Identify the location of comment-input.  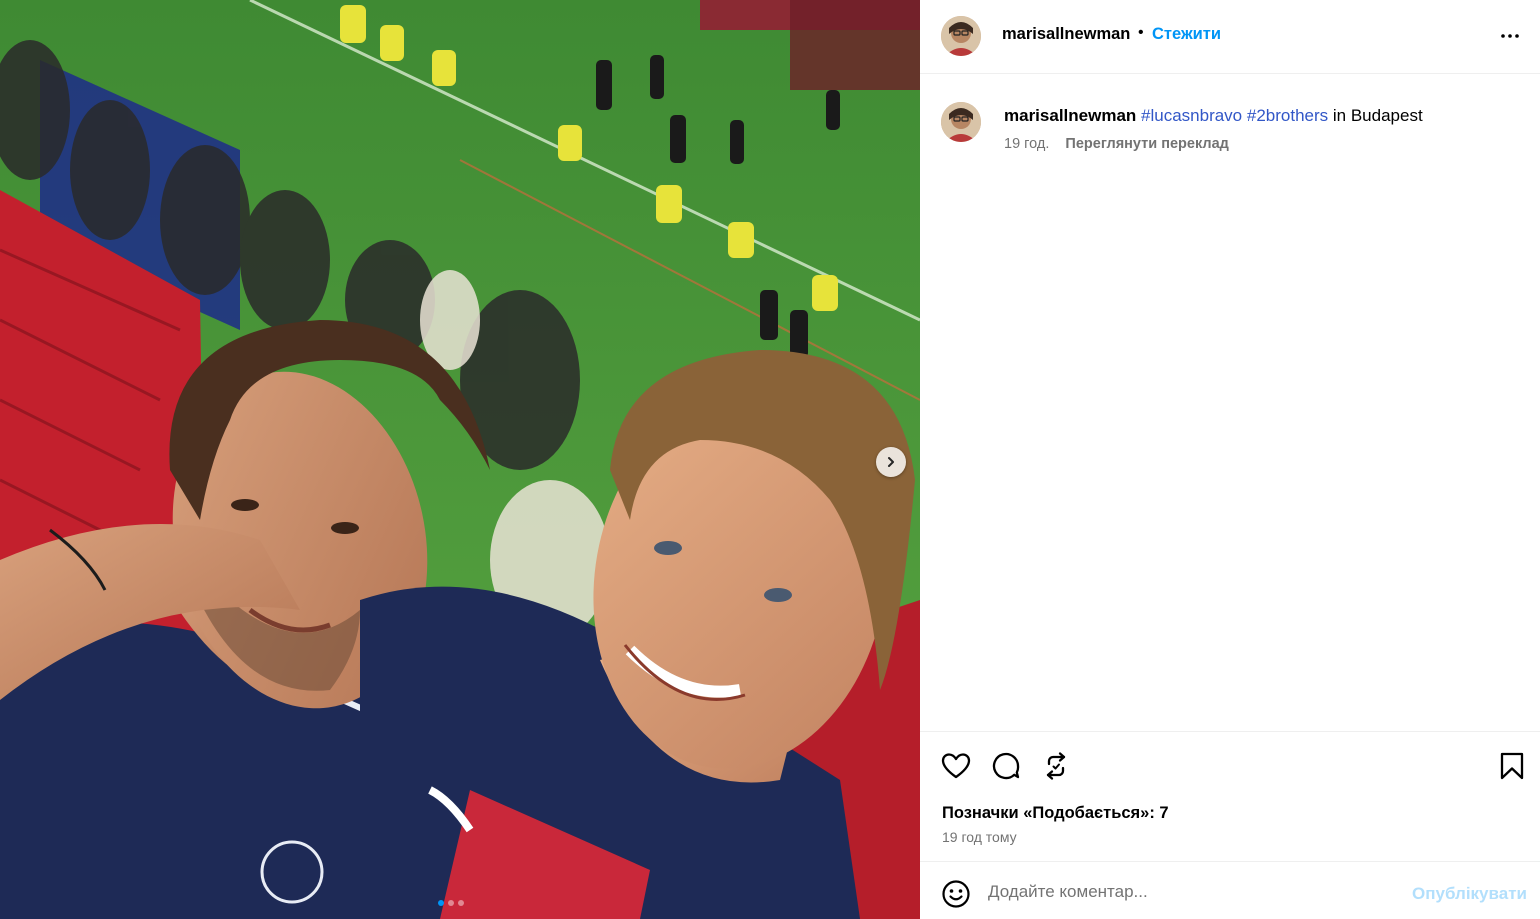
(1193, 892).